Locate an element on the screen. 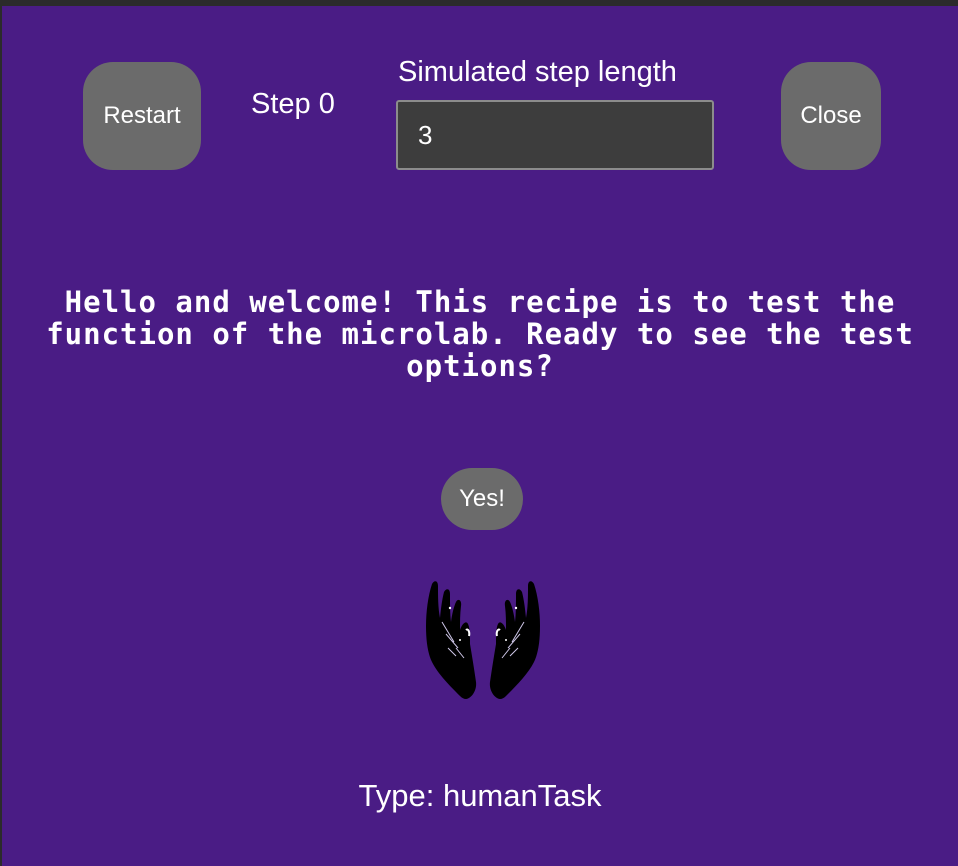 The width and height of the screenshot is (958, 866). restart-button: Restart is located at coordinates (142, 116).